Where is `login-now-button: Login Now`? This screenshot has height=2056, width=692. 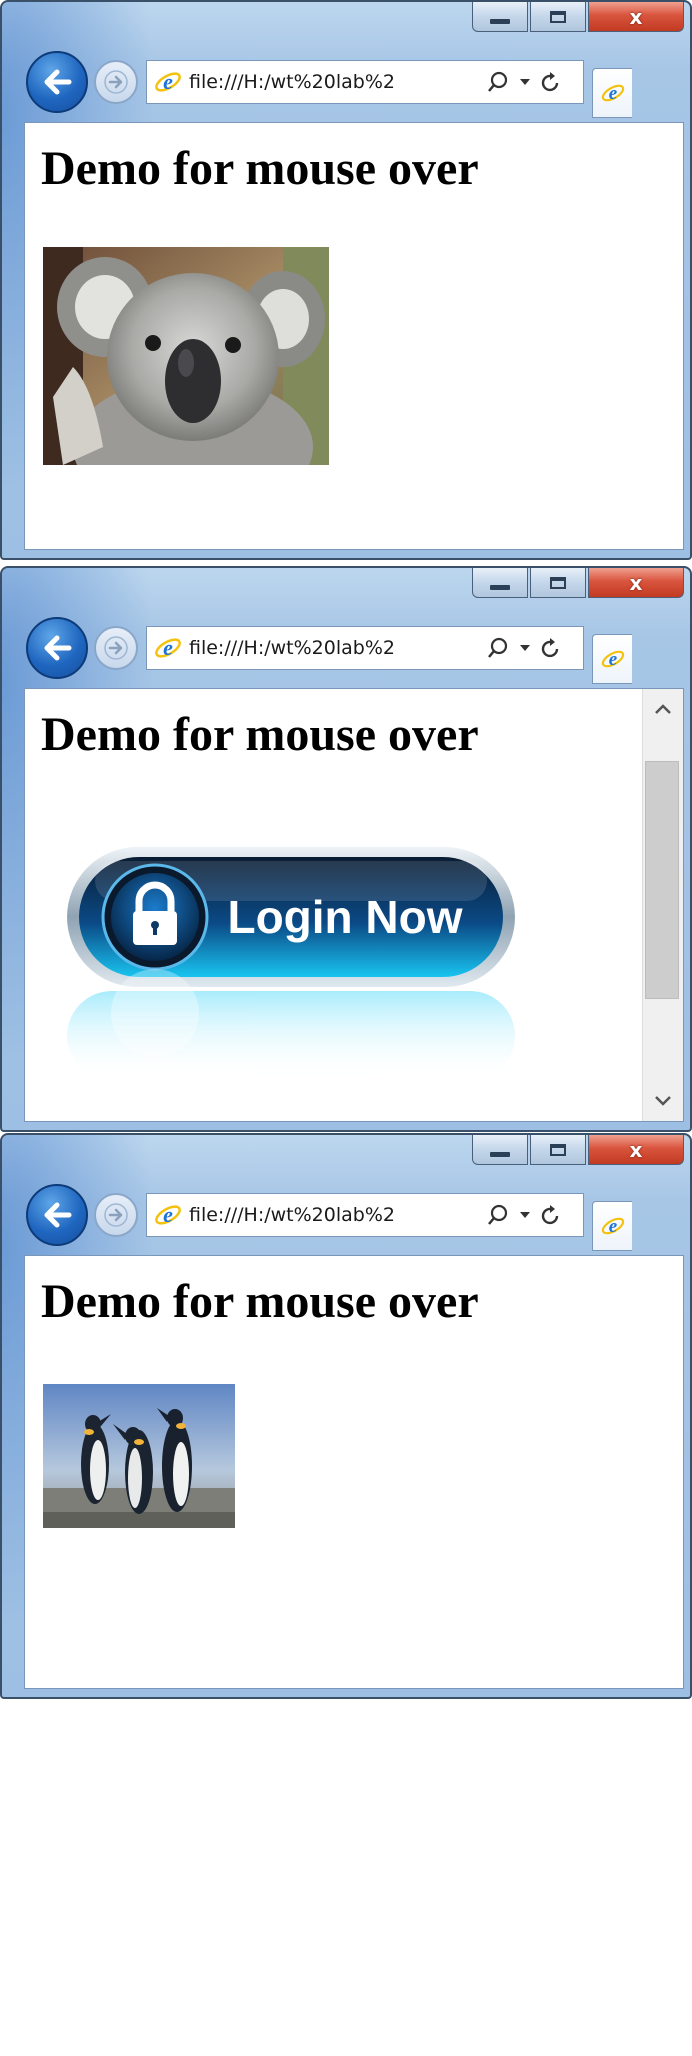 login-now-button: Login Now is located at coordinates (293, 963).